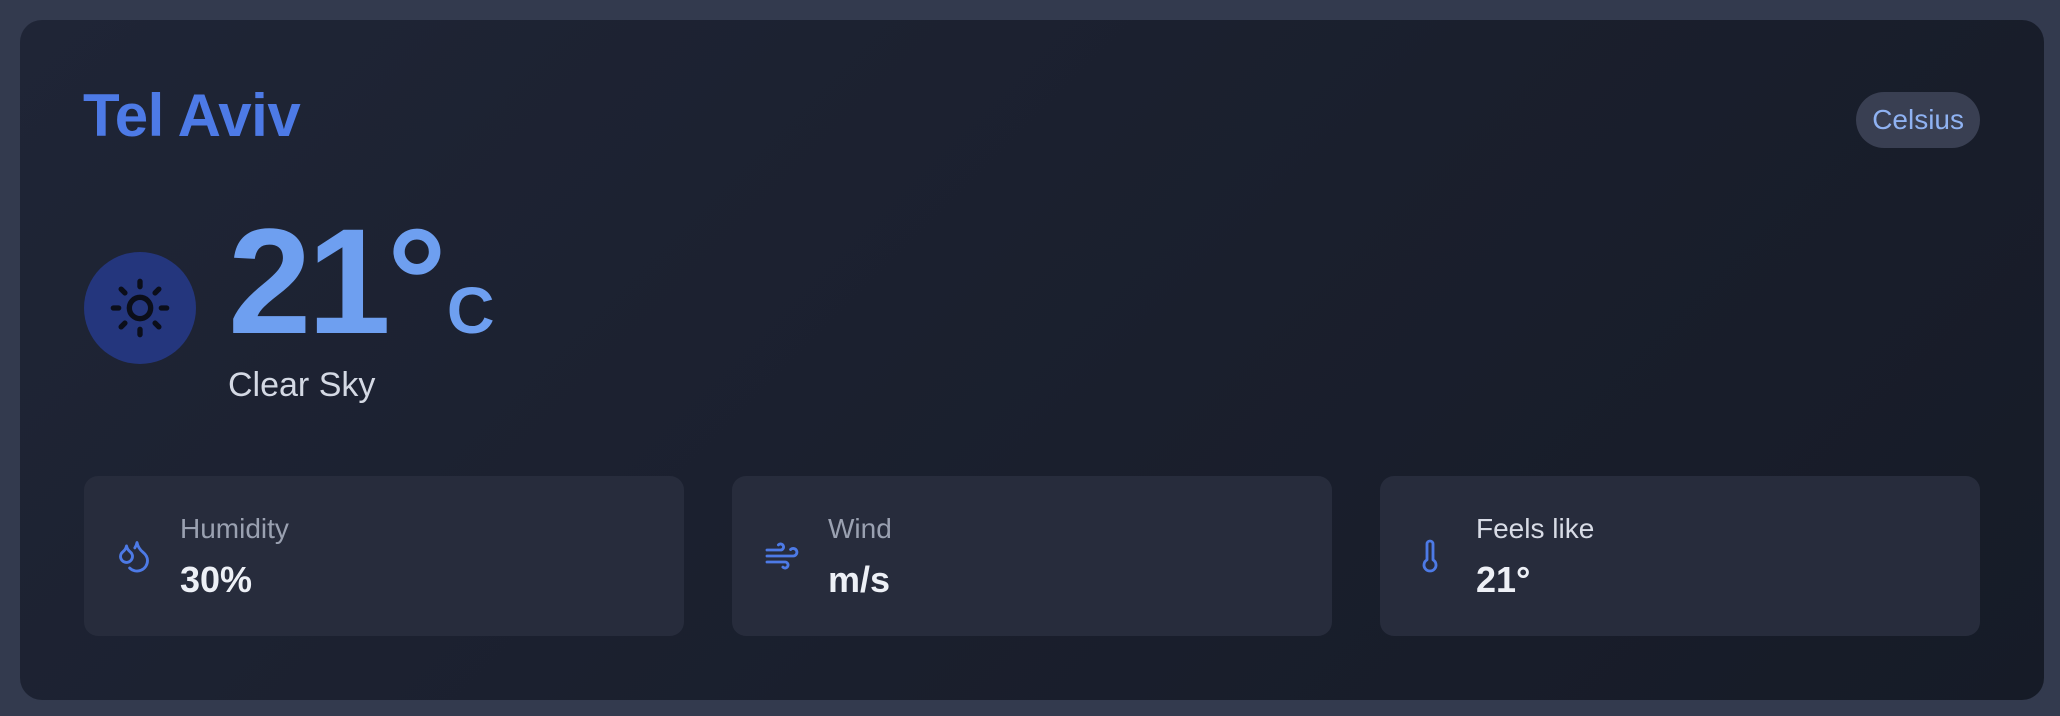 The image size is (2060, 716). Describe the element at coordinates (302, 385) in the screenshot. I see `weather-condition: Clear Sky` at that location.